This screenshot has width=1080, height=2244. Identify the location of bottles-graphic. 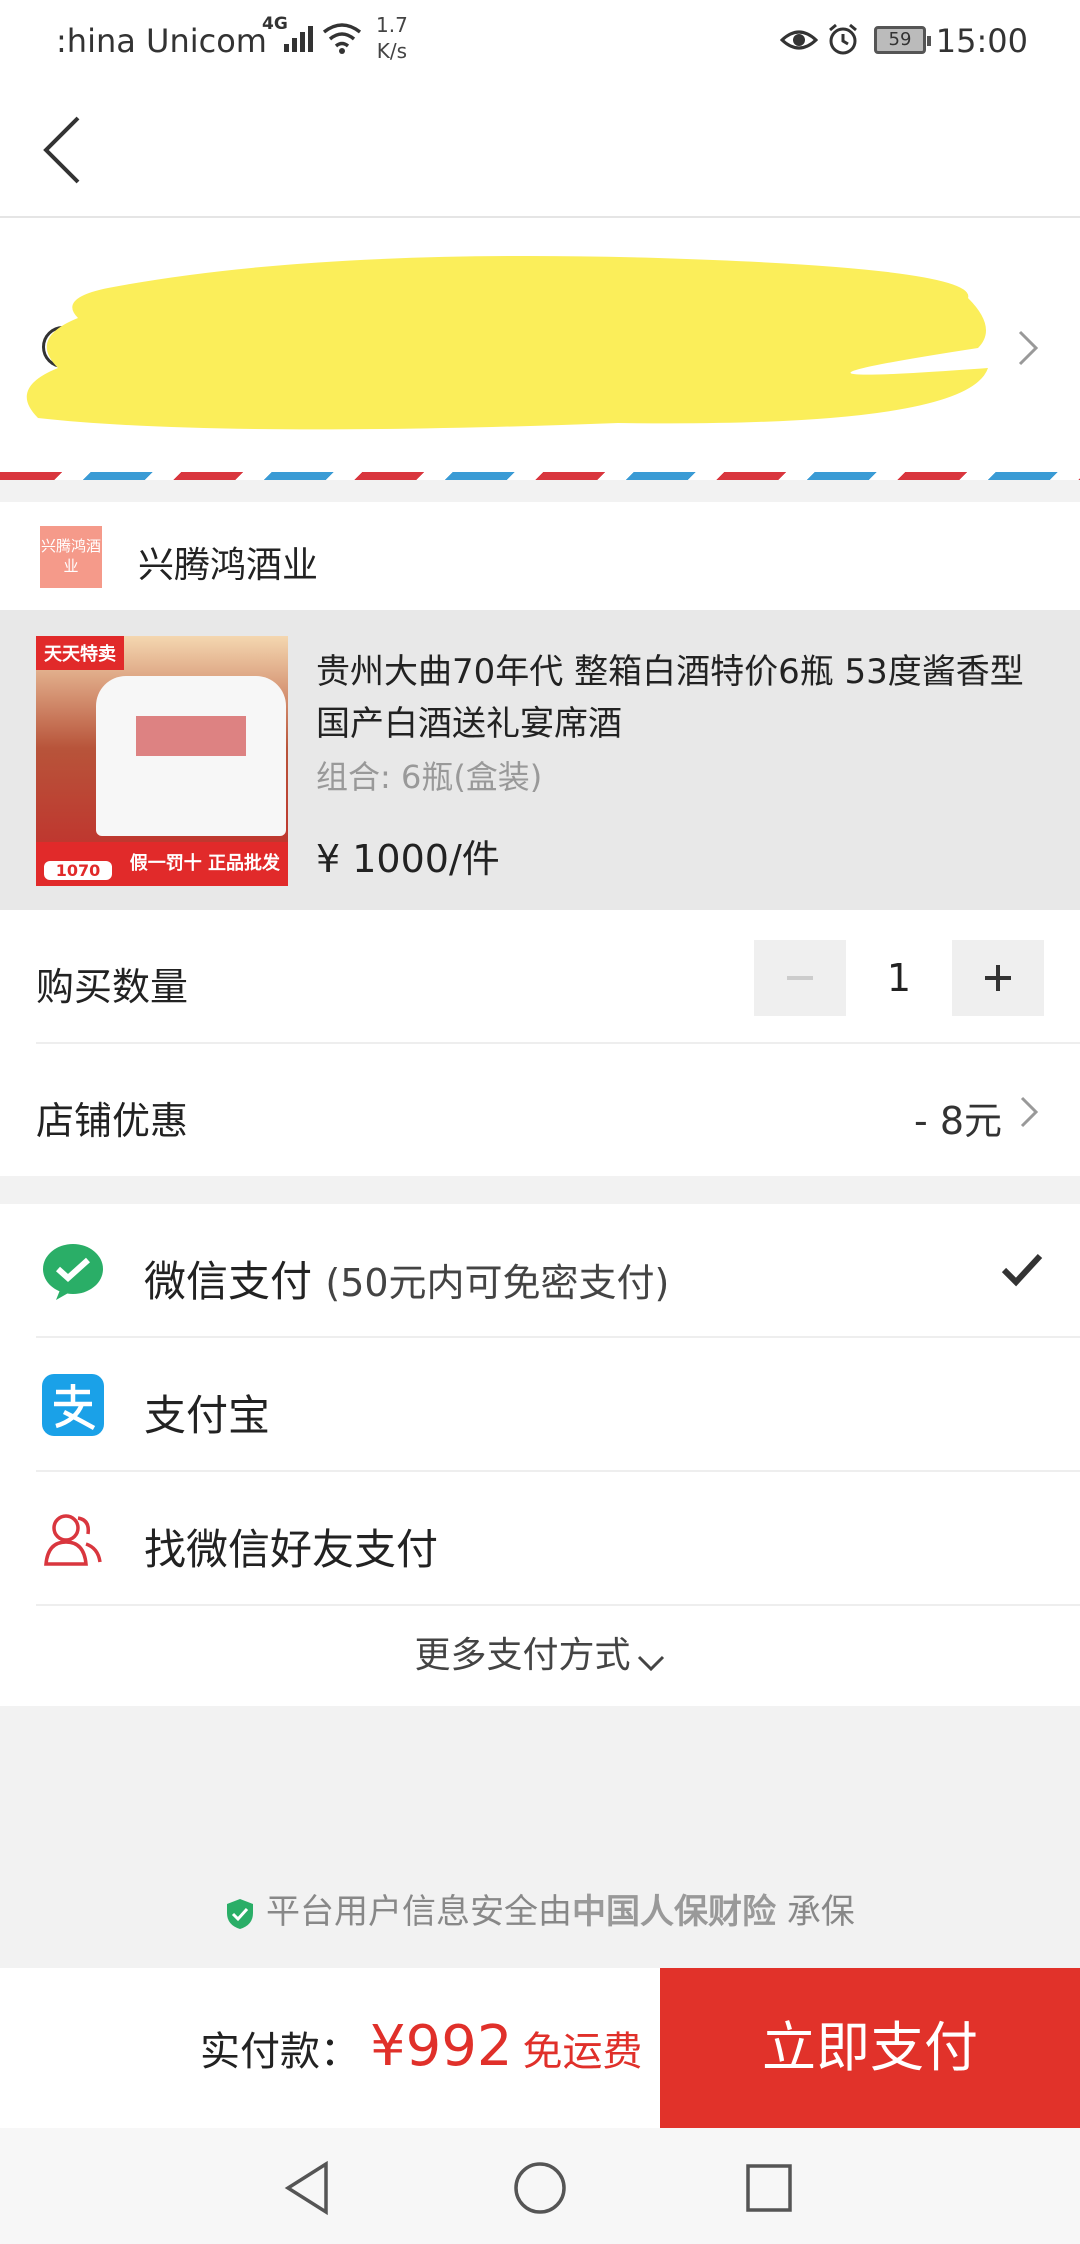
(191, 756).